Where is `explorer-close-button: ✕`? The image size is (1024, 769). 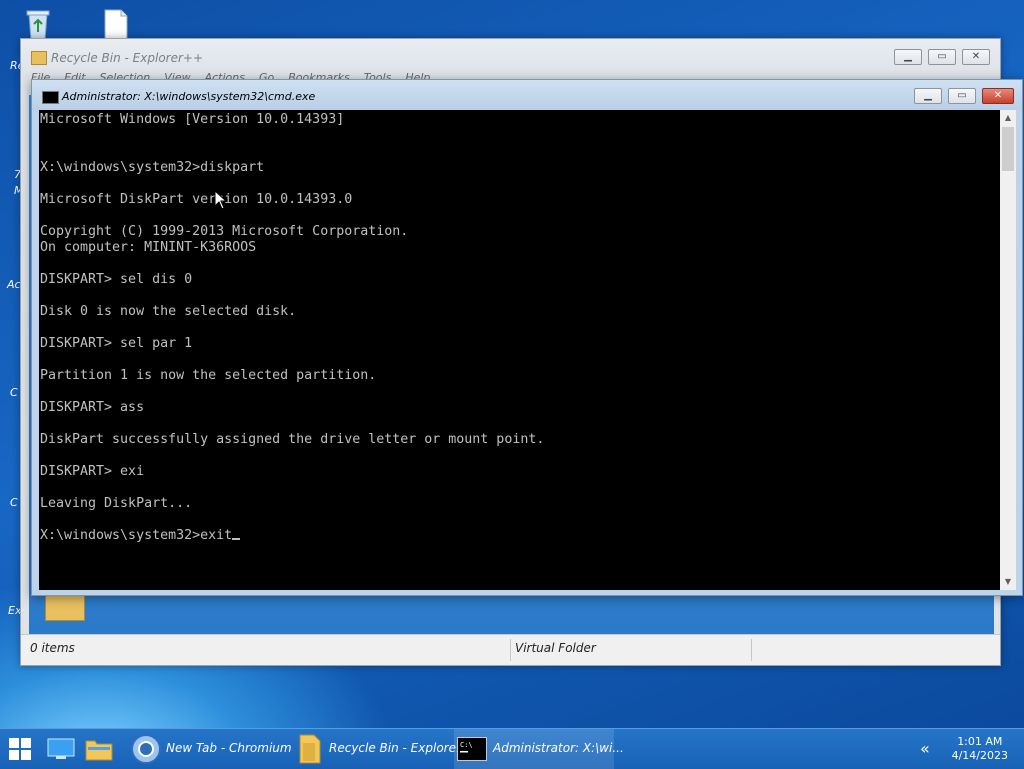 explorer-close-button: ✕ is located at coordinates (976, 57).